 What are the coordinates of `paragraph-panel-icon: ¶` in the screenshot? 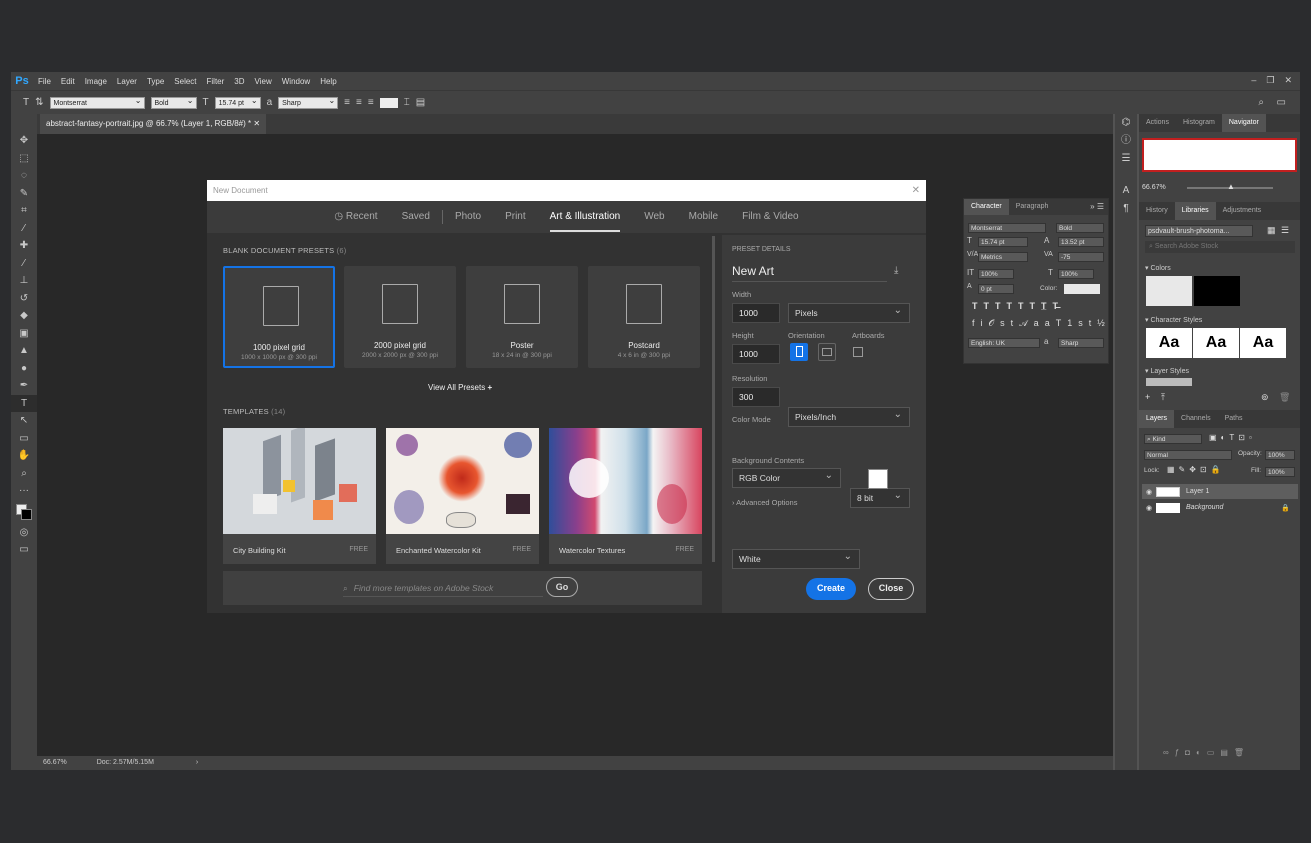 It's located at (1126, 209).